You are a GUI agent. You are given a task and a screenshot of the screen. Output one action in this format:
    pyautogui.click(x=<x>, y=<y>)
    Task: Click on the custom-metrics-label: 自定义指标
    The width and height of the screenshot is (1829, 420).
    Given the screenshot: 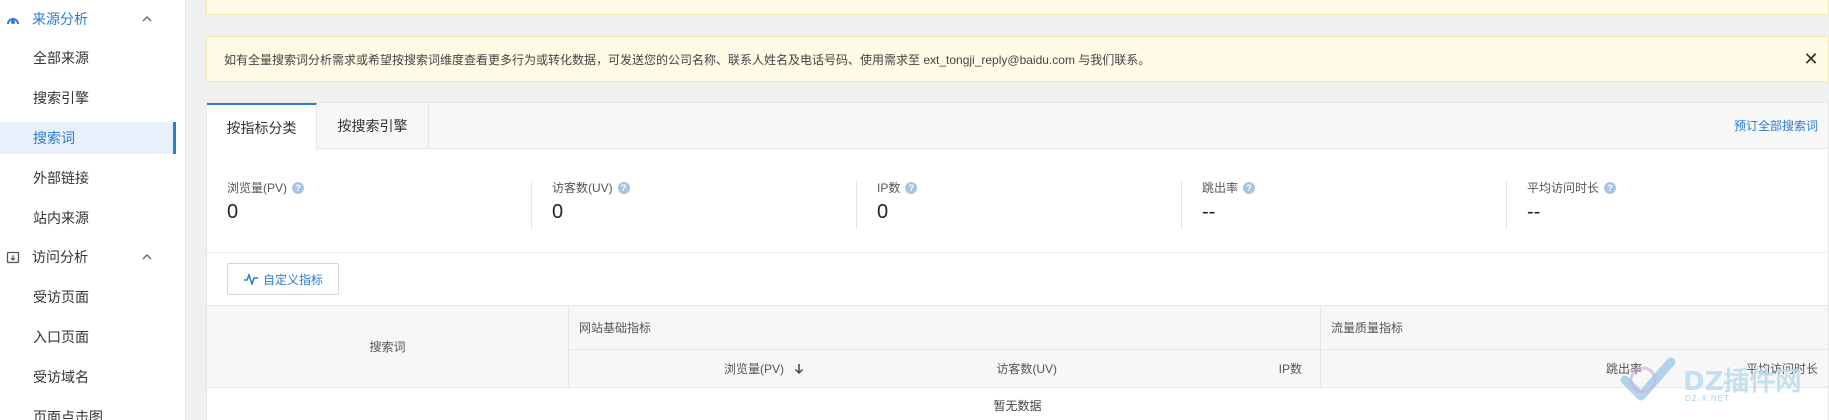 What is the action you would take?
    pyautogui.click(x=292, y=279)
    